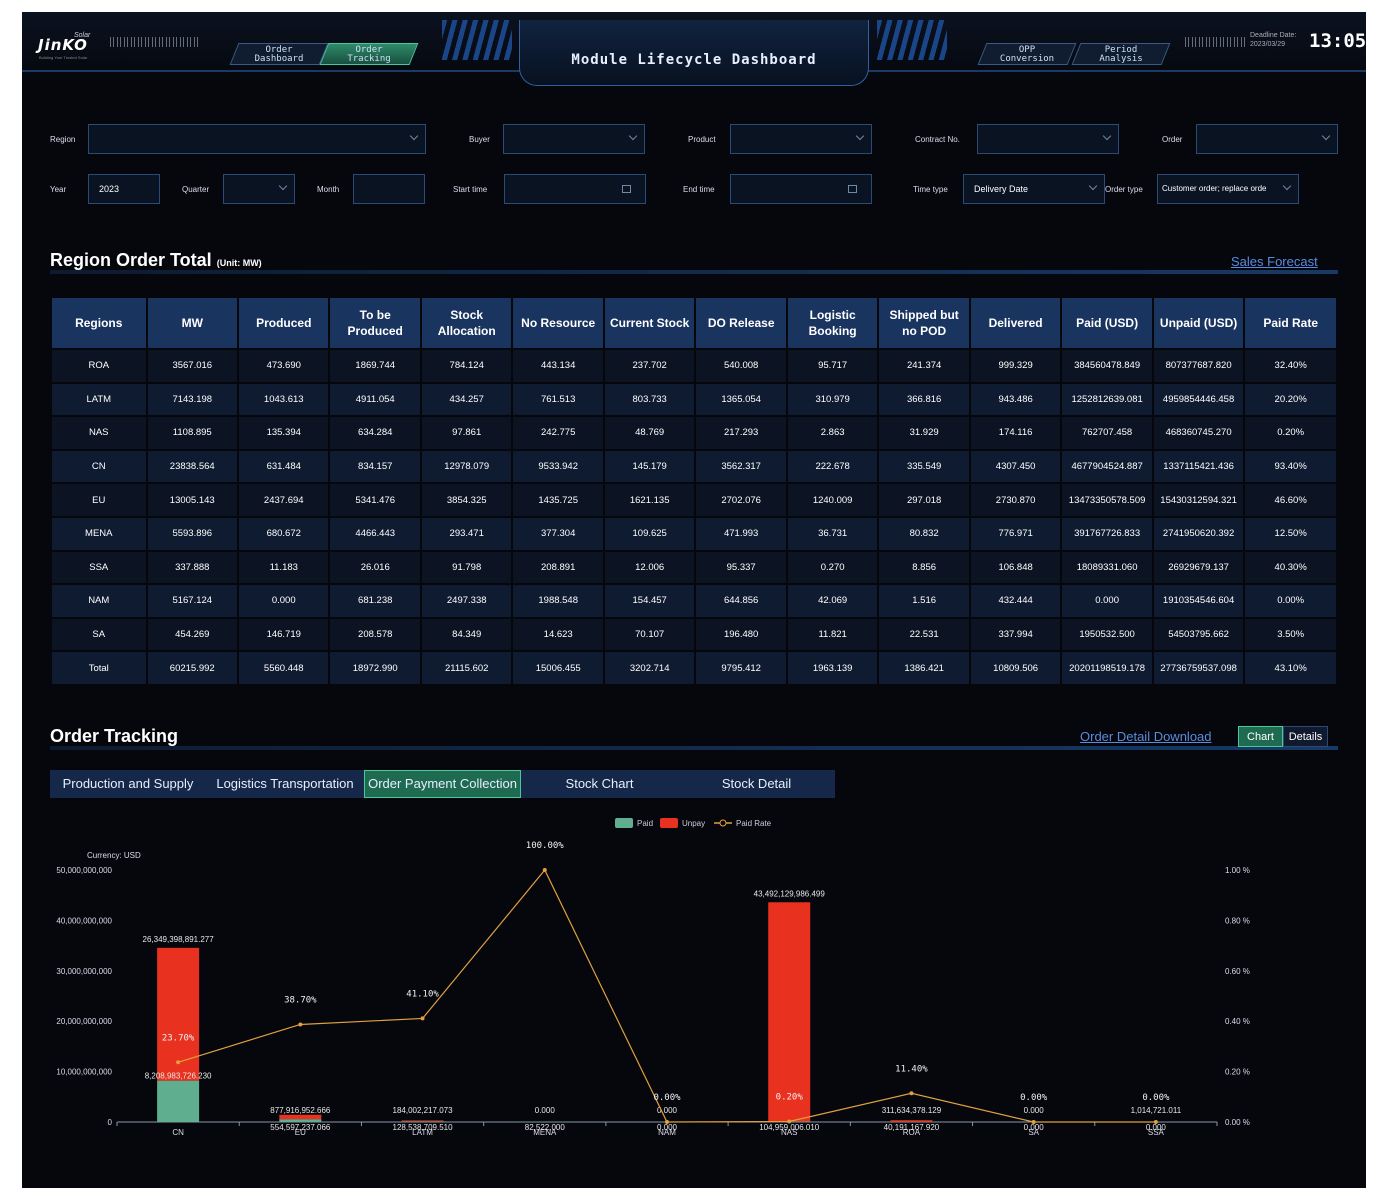 The image size is (1384, 1188). I want to click on region-label: Region, so click(63, 139).